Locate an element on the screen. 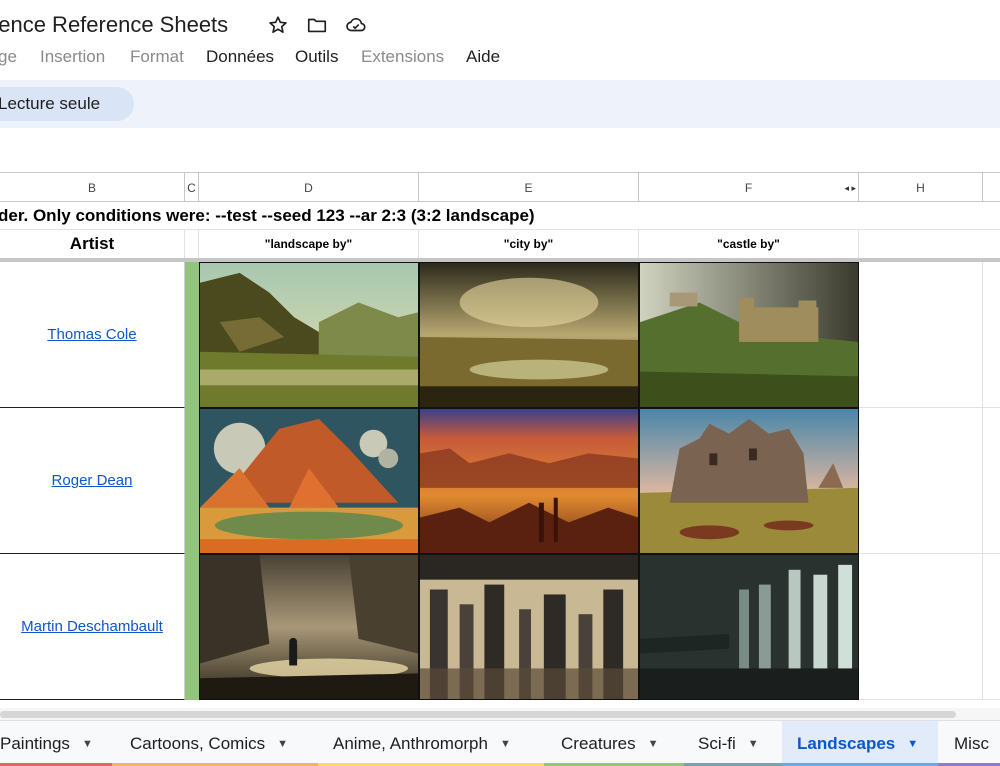 The height and width of the screenshot is (766, 1000). menu-item-donnees: Données is located at coordinates (240, 57).